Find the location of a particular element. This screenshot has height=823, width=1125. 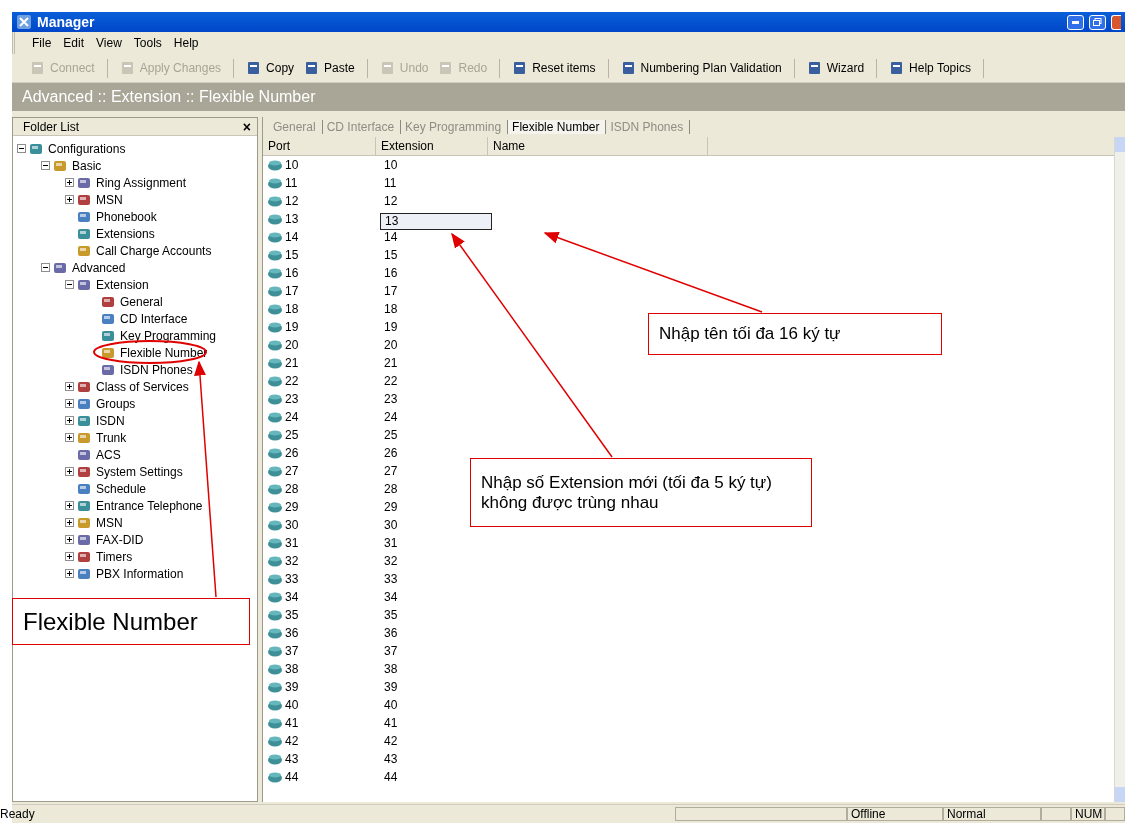

tree-item: Groups is located at coordinates (116, 403).